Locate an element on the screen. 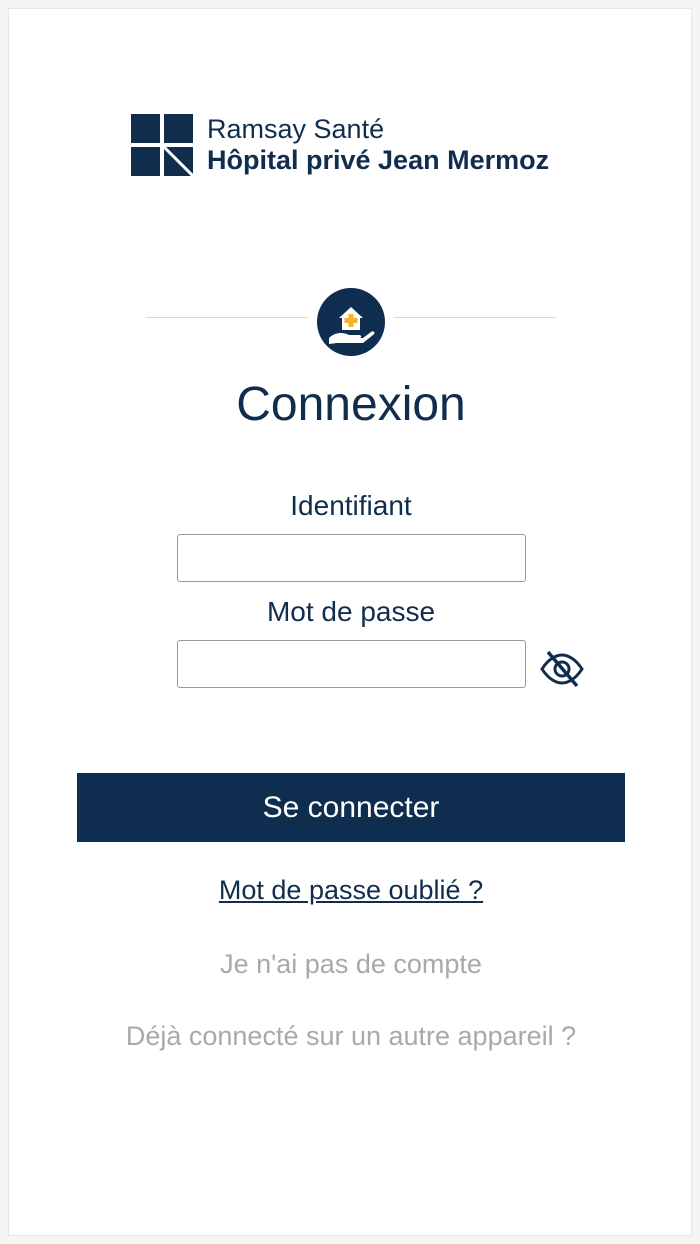  brand-name: Ramsay Santé Hôpital privé Jean Mermoz is located at coordinates (378, 145).